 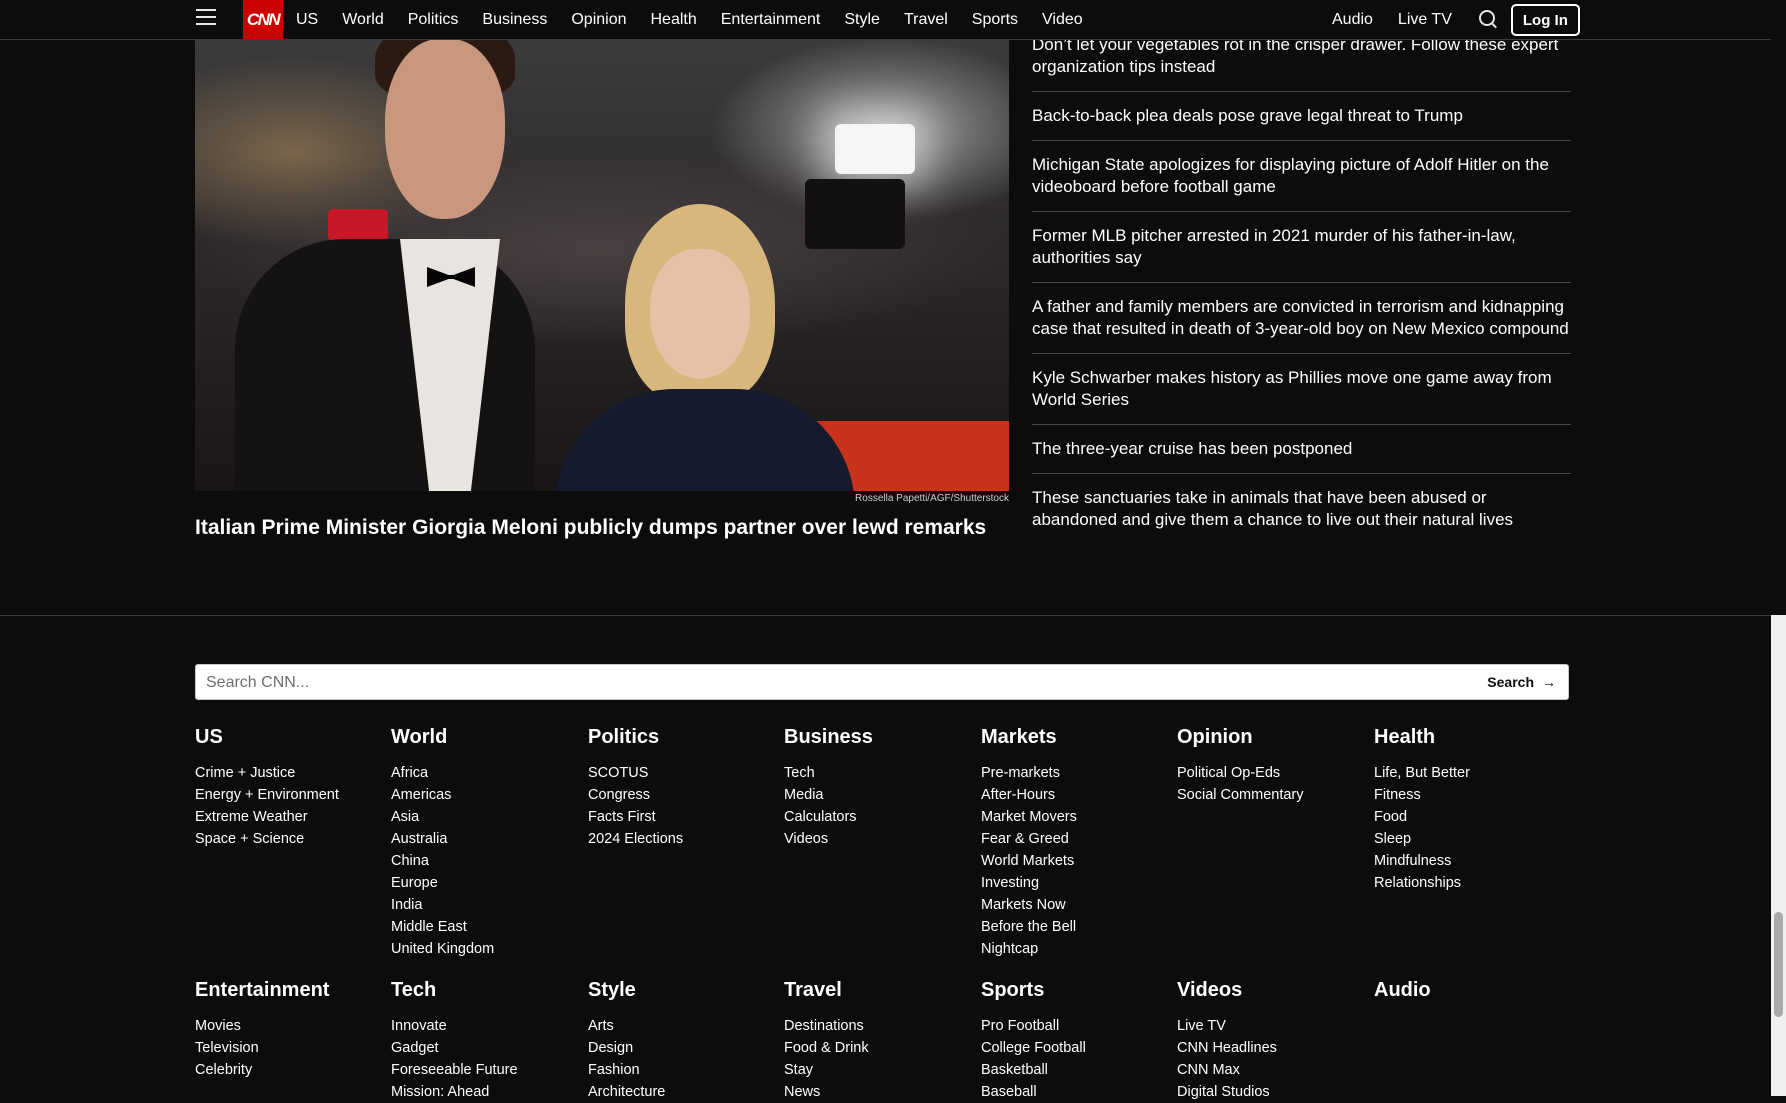 I want to click on footer-link: Australia, so click(x=486, y=839).